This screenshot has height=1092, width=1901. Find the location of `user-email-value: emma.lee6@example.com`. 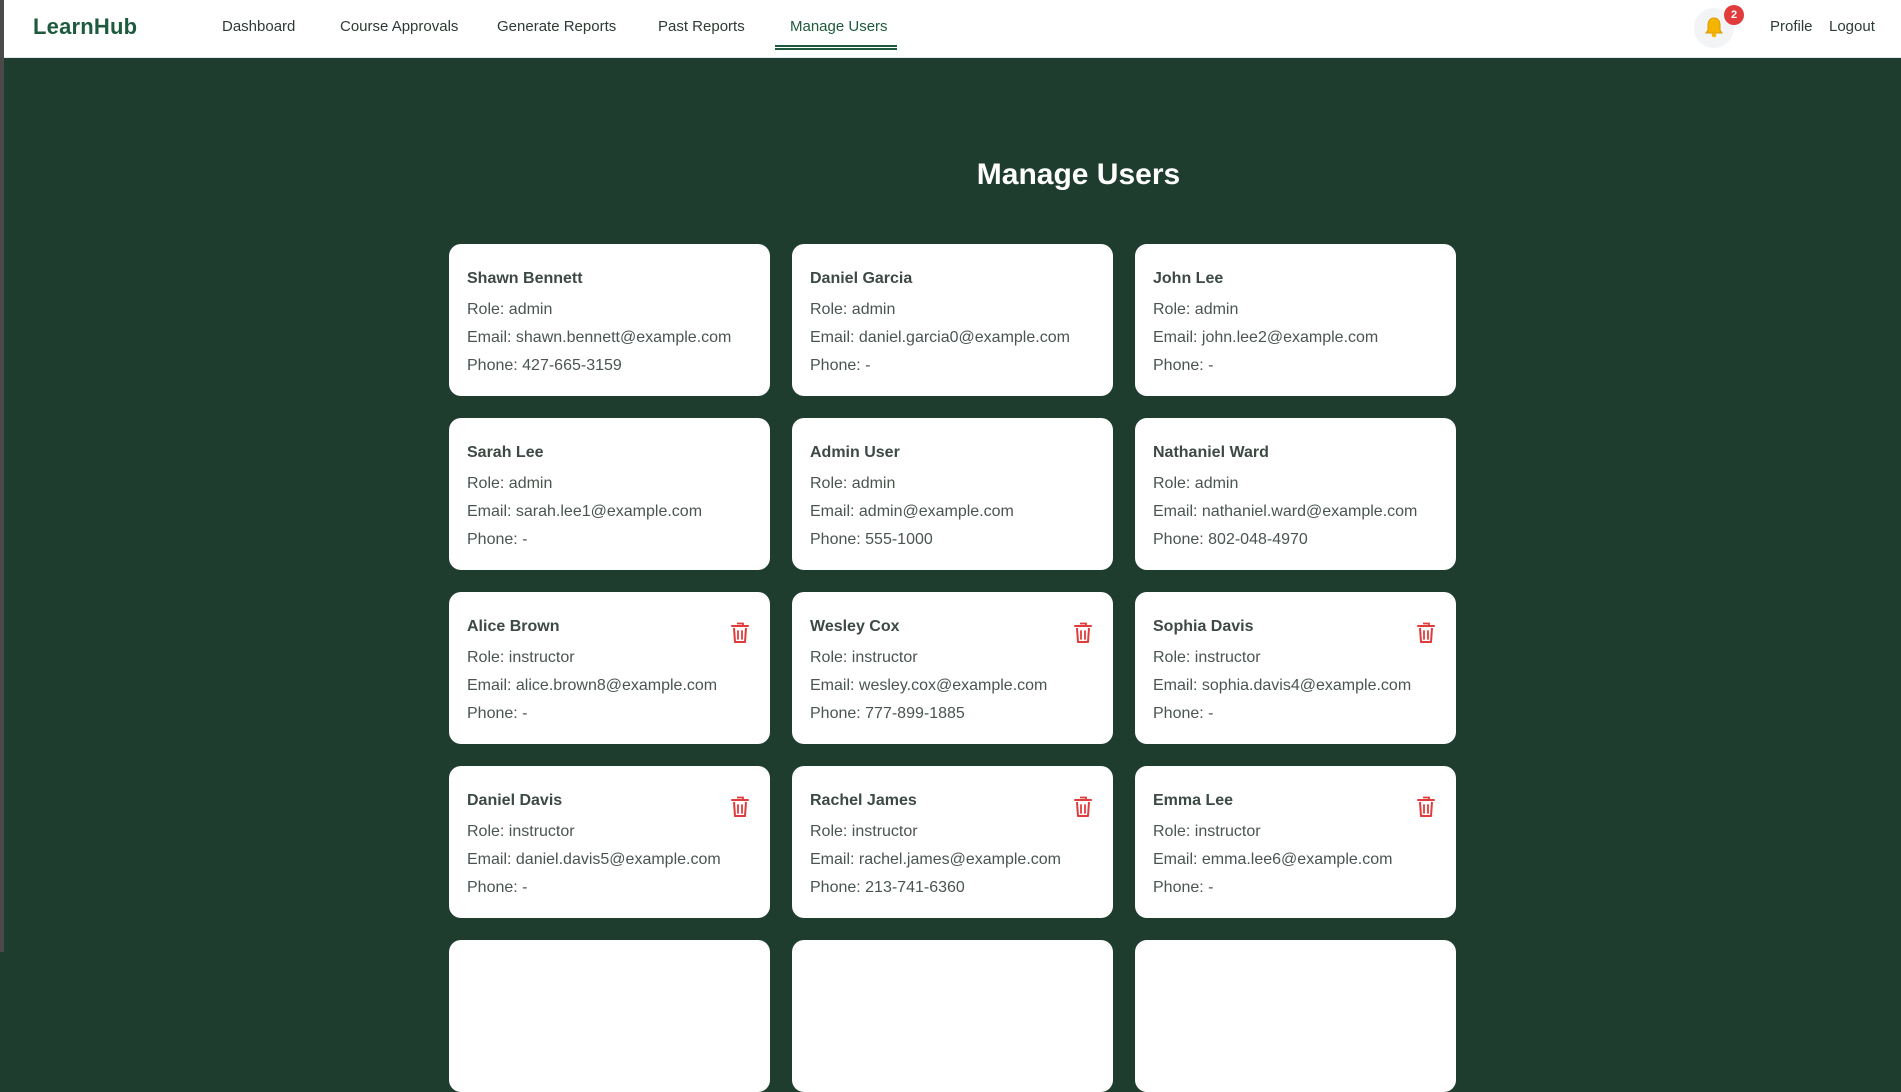

user-email-value: emma.lee6@example.com is located at coordinates (1297, 859).